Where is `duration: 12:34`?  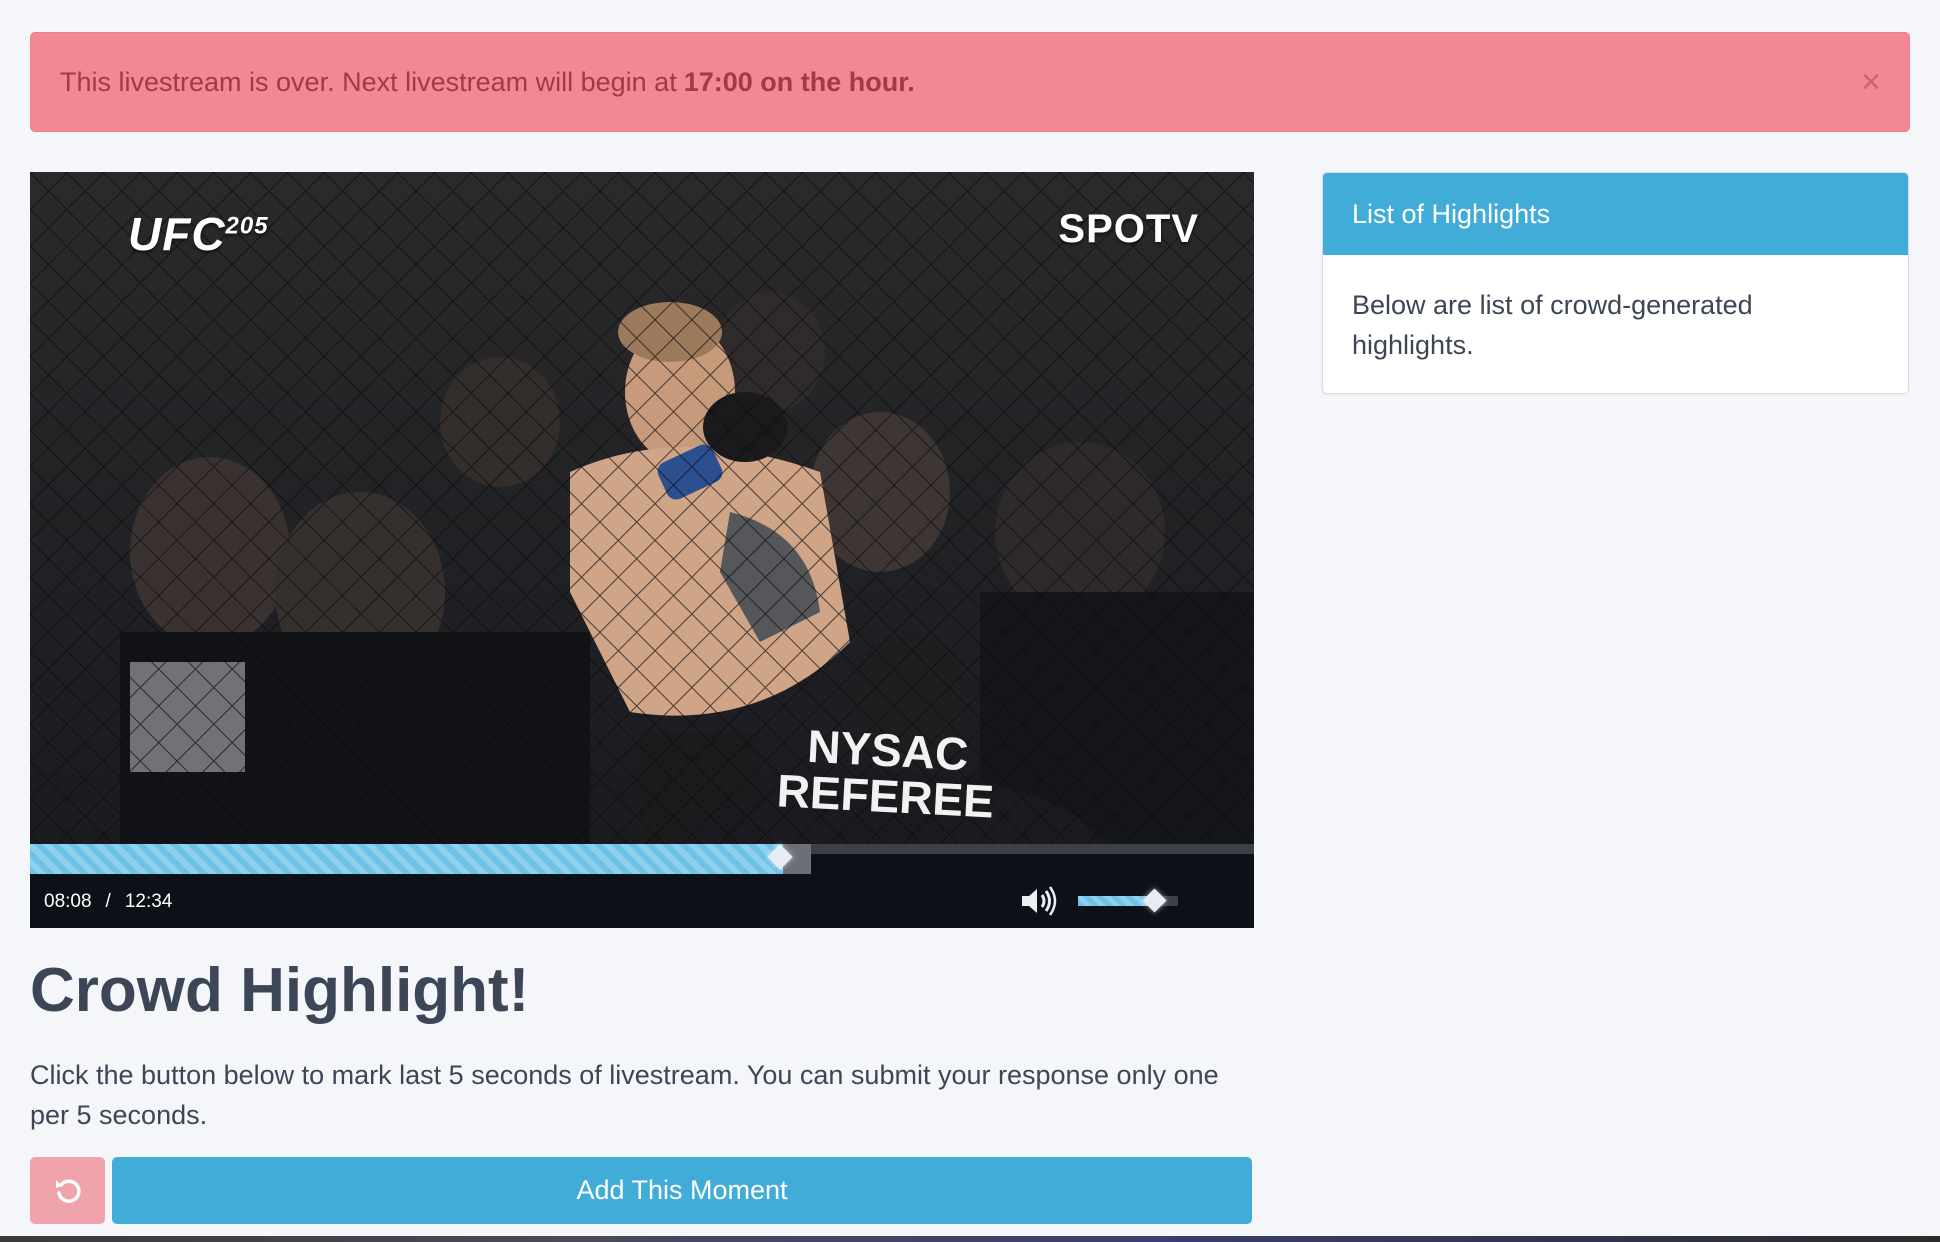
duration: 12:34 is located at coordinates (148, 901).